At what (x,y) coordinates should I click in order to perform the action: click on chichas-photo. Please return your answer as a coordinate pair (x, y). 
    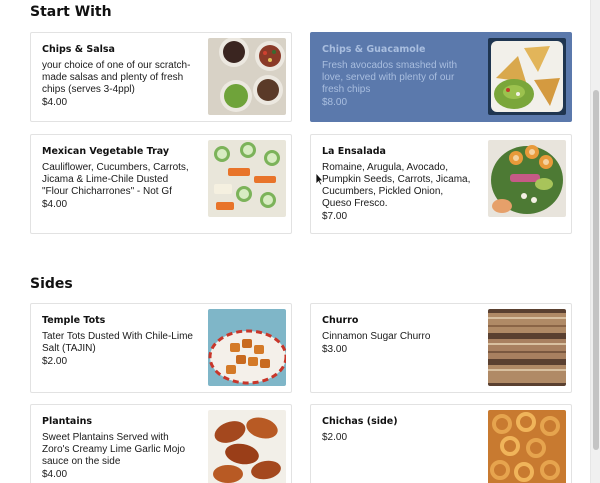
    Looking at the image, I should click on (527, 446).